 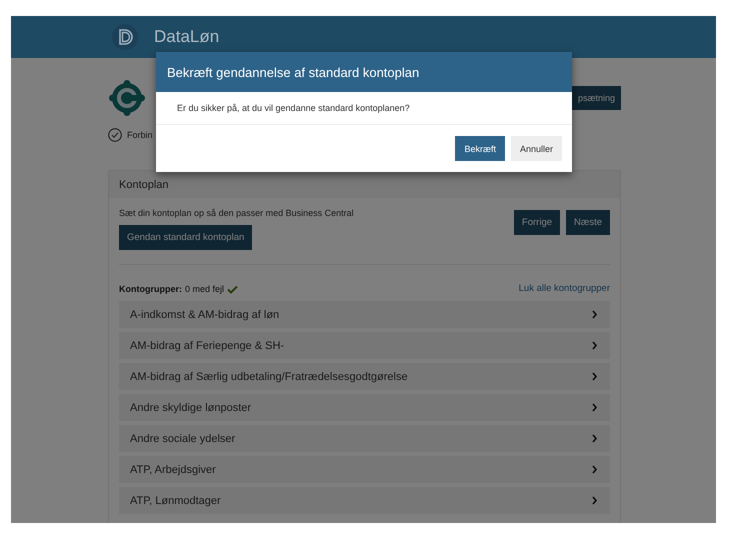 What do you see at coordinates (140, 135) in the screenshot?
I see `connection-status: Forbin` at bounding box center [140, 135].